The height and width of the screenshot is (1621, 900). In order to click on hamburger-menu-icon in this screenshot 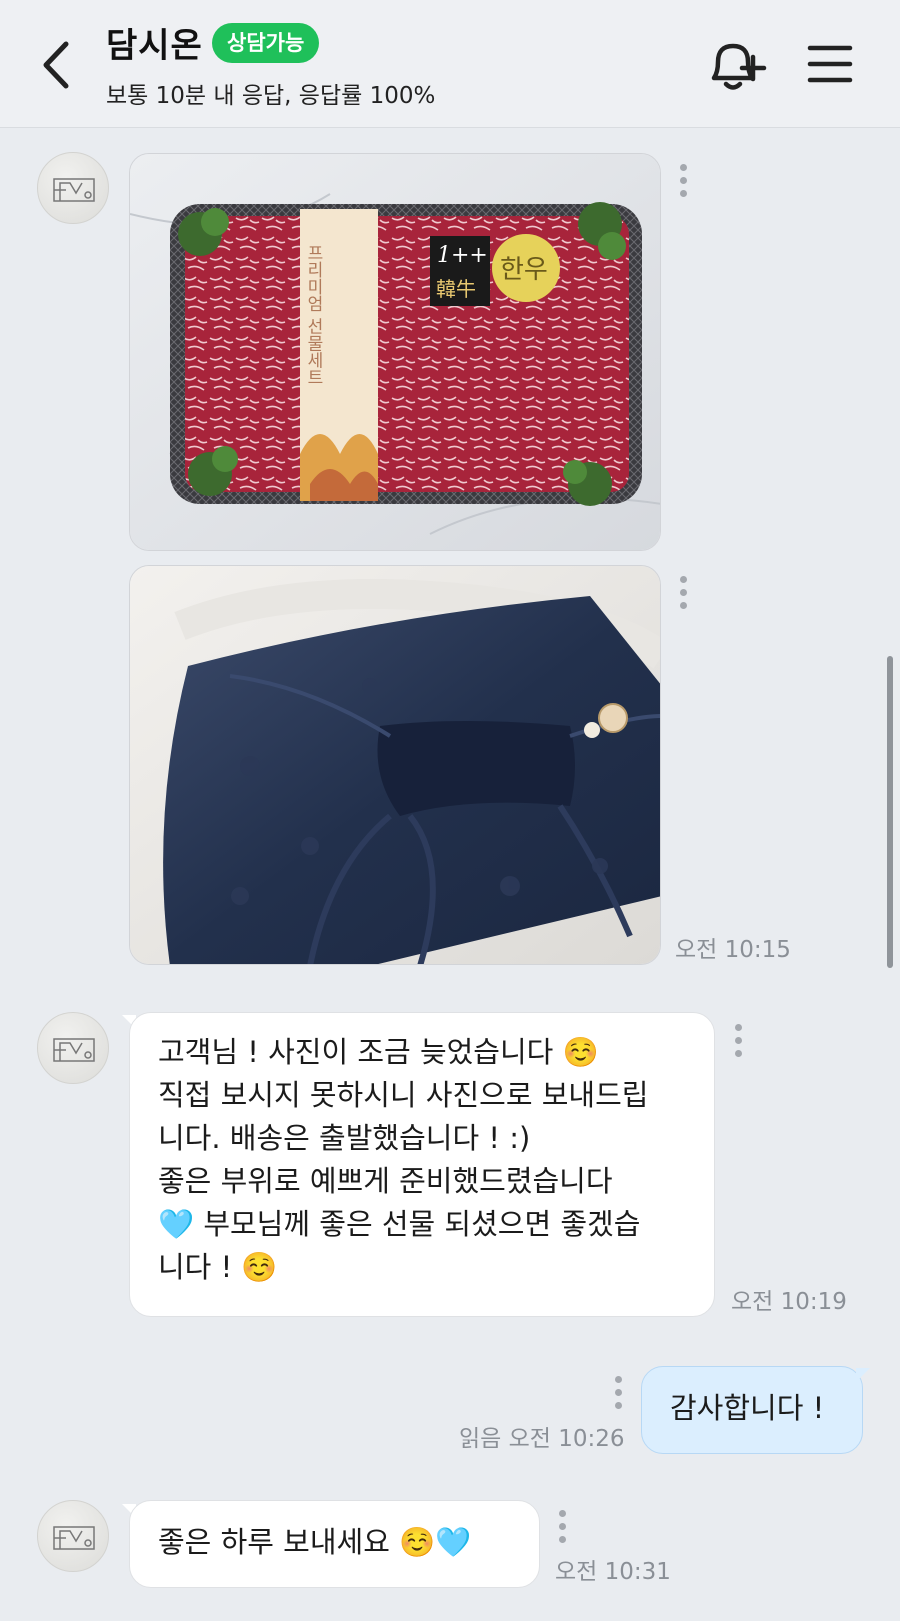, I will do `click(830, 64)`.